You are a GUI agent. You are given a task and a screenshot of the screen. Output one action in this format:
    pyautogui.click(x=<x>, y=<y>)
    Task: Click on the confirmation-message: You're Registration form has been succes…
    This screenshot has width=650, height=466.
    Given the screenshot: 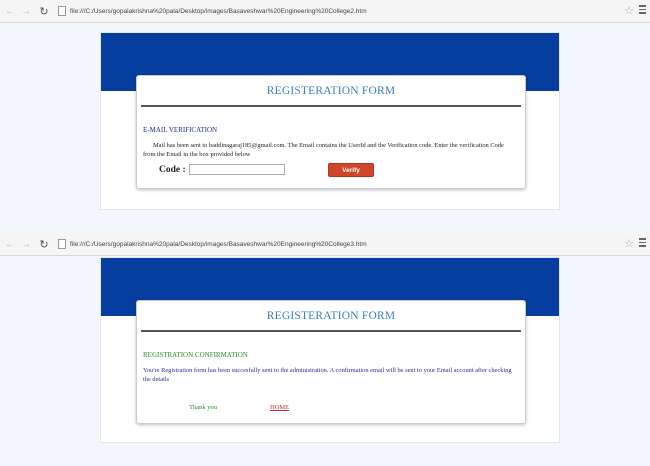 What is the action you would take?
    pyautogui.click(x=327, y=375)
    